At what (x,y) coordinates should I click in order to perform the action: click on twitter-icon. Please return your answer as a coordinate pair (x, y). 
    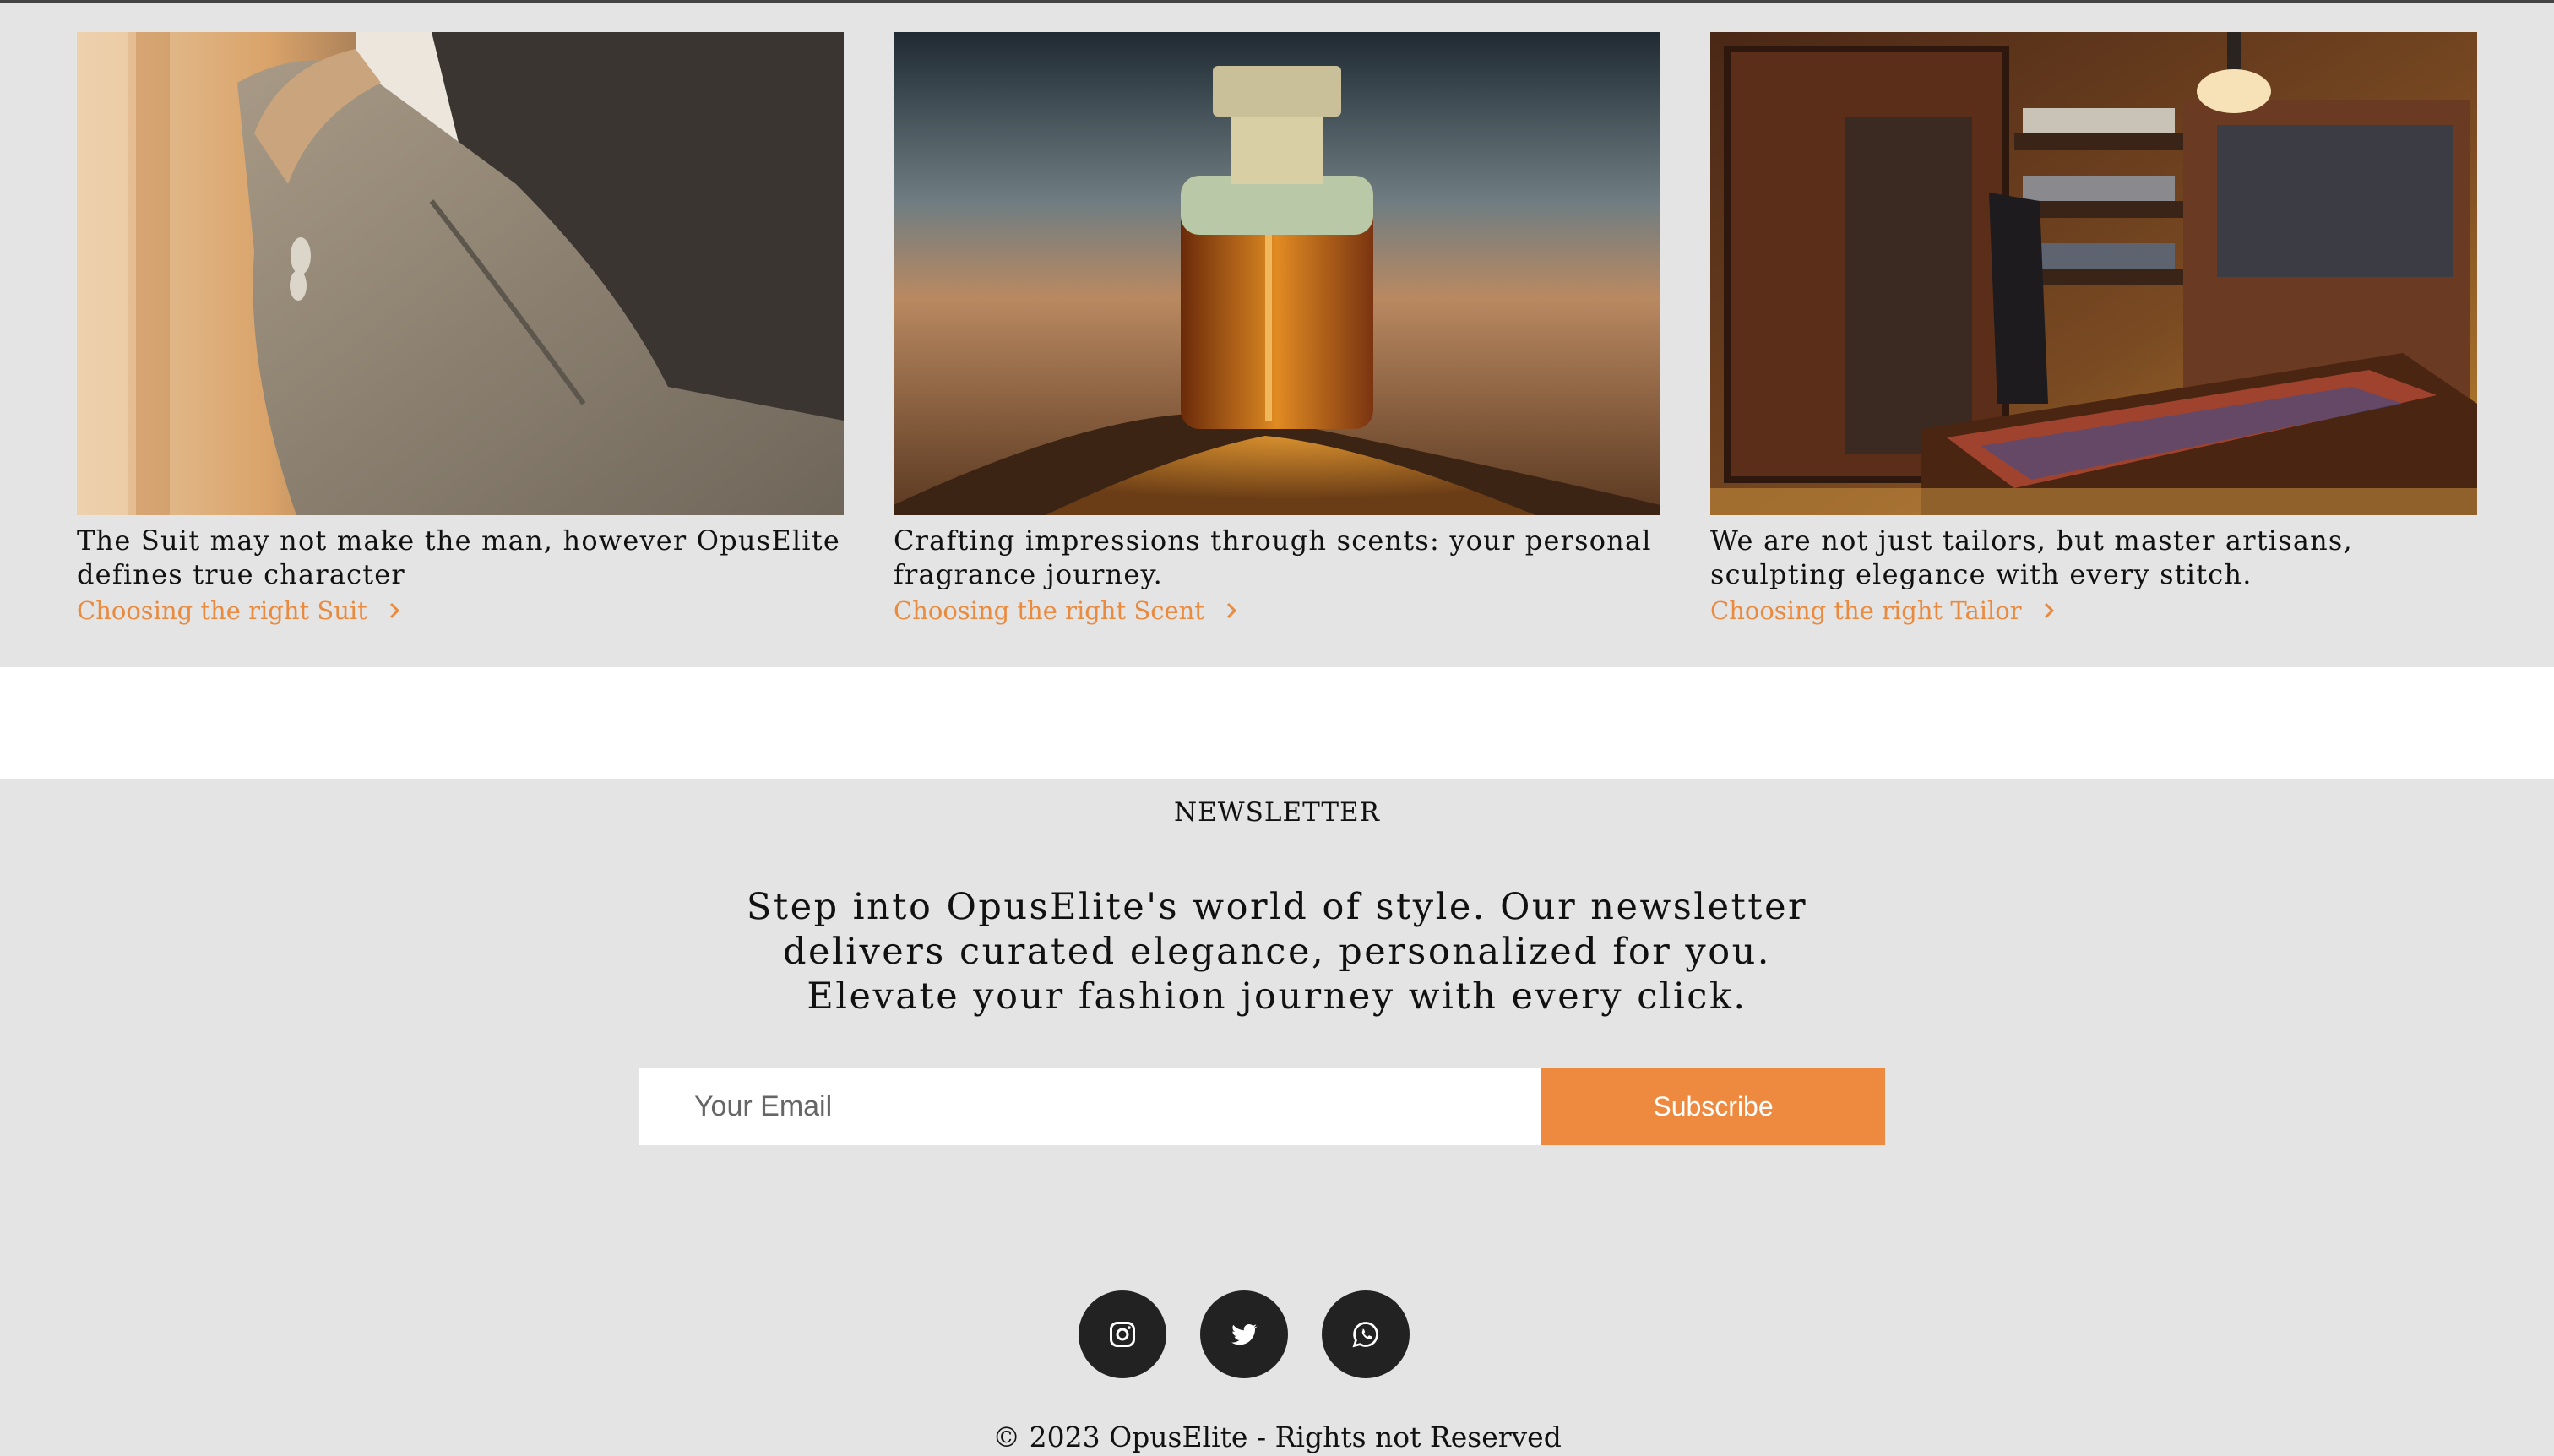
    Looking at the image, I should click on (1244, 1334).